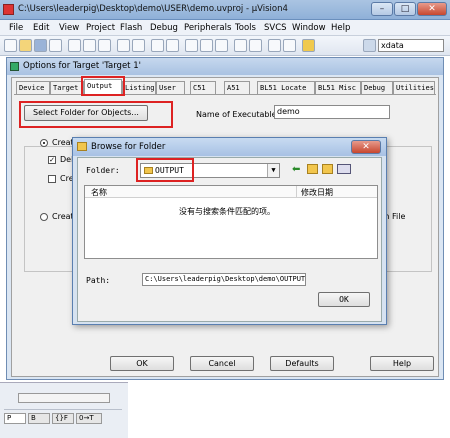 The image size is (450, 438). I want to click on ok-button: OK, so click(142, 363).